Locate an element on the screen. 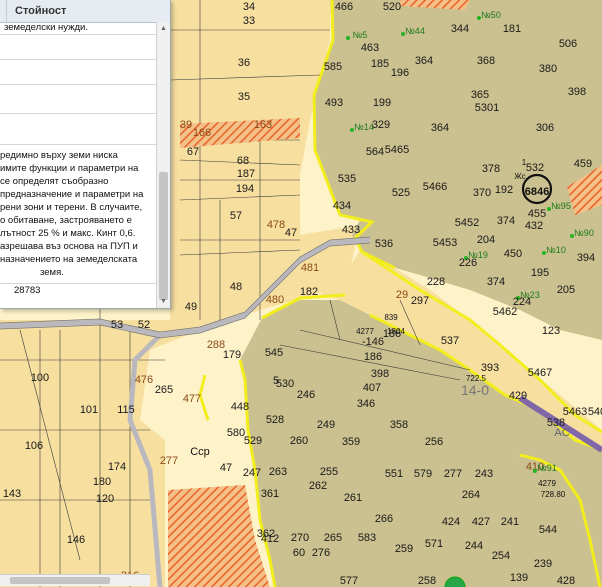 Image resolution: width=602 pixels, height=587 pixels. parcel-label: 466 is located at coordinates (344, 7).